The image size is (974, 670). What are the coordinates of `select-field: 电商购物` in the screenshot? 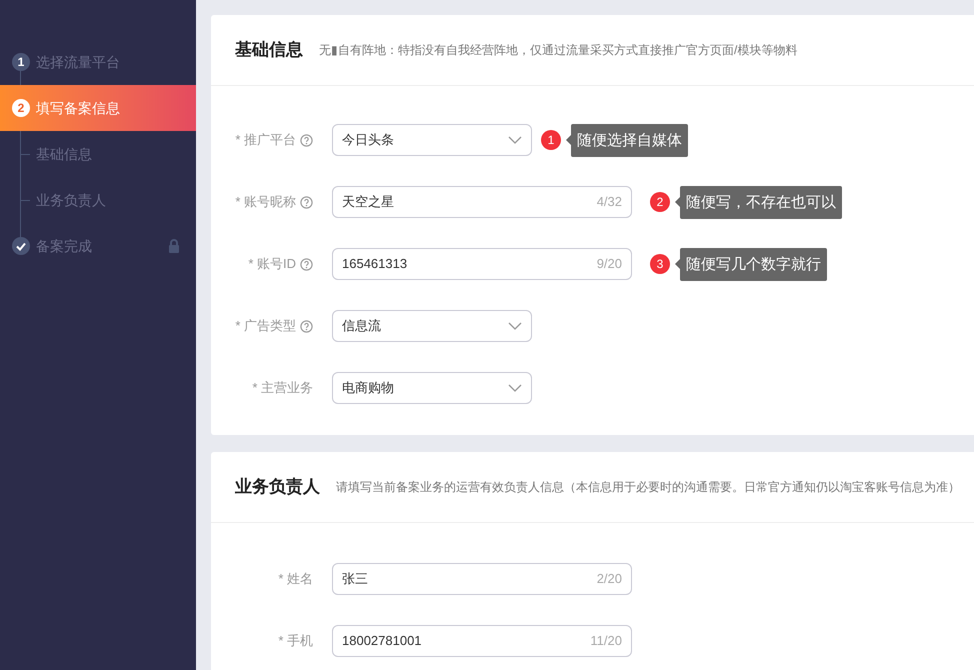 It's located at (432, 388).